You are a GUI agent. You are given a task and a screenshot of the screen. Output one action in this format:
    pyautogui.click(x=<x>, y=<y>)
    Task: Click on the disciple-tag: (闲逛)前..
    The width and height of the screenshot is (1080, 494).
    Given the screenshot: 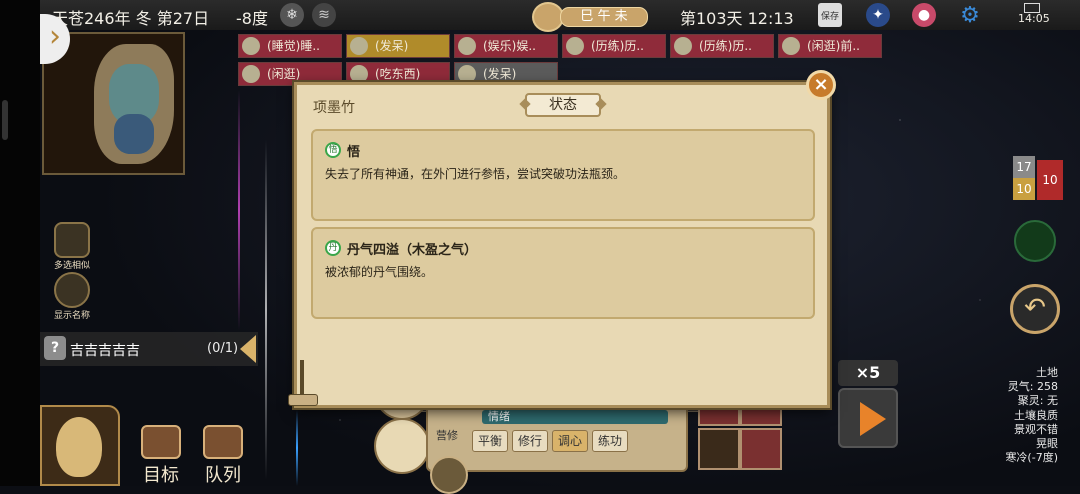 What is the action you would take?
    pyautogui.click(x=830, y=46)
    